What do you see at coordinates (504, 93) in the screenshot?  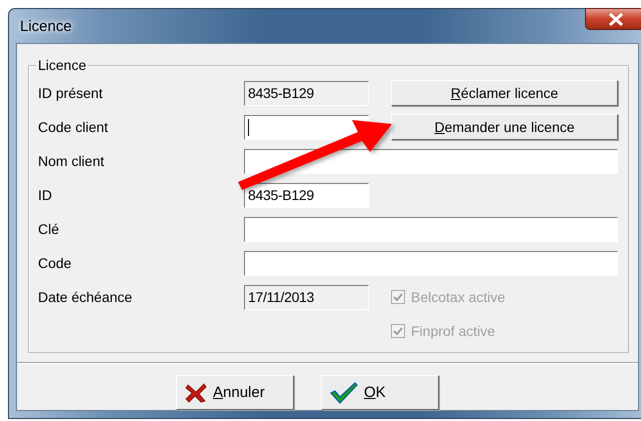 I see `action-button: Réclamer licence` at bounding box center [504, 93].